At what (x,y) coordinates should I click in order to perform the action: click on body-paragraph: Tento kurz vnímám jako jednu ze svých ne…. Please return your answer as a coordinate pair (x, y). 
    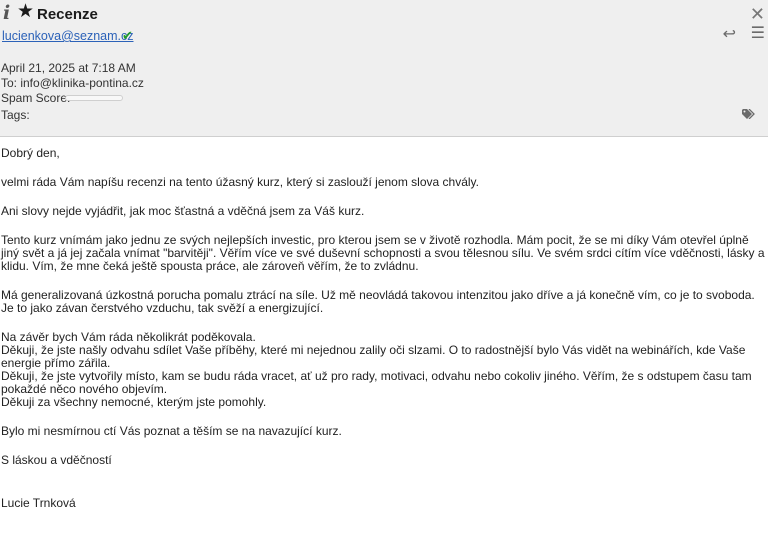
    Looking at the image, I should click on (384, 253).